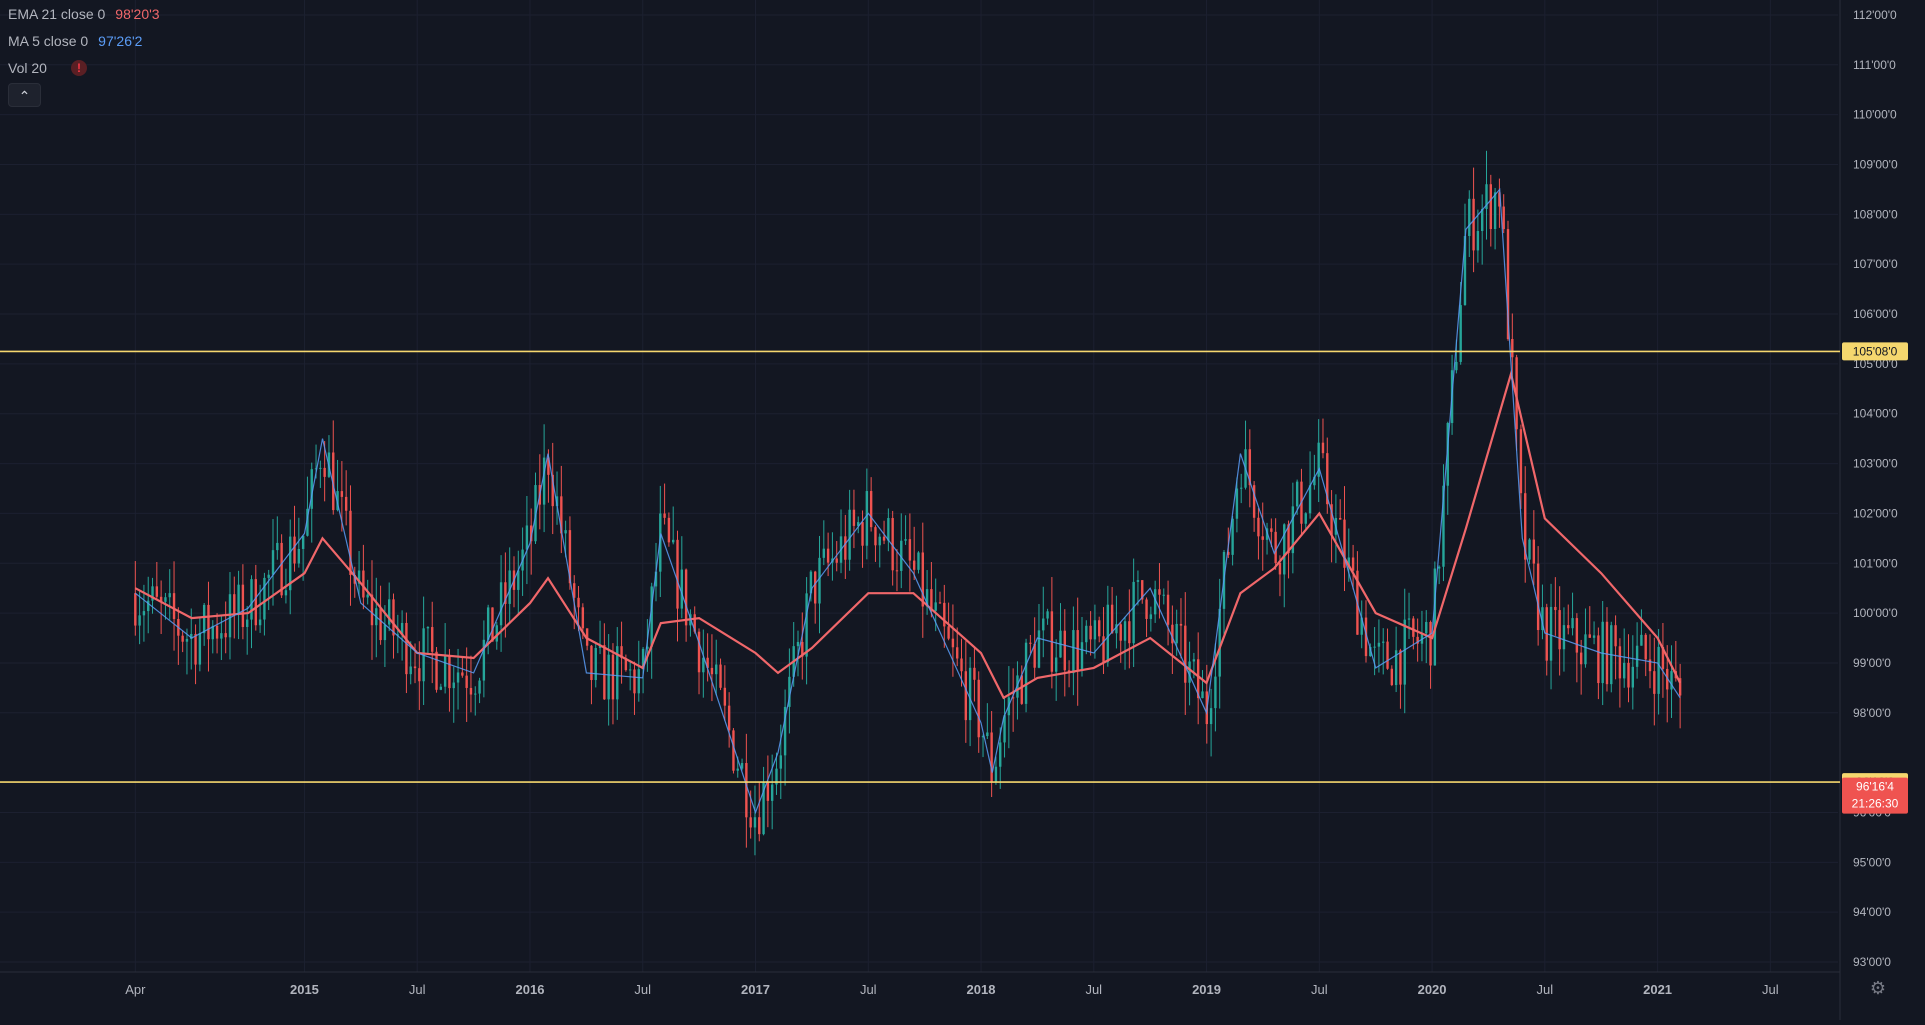 Image resolution: width=1925 pixels, height=1025 pixels. Describe the element at coordinates (1875, 214) in the screenshot. I see `price-tick-label: 108'00'0` at that location.